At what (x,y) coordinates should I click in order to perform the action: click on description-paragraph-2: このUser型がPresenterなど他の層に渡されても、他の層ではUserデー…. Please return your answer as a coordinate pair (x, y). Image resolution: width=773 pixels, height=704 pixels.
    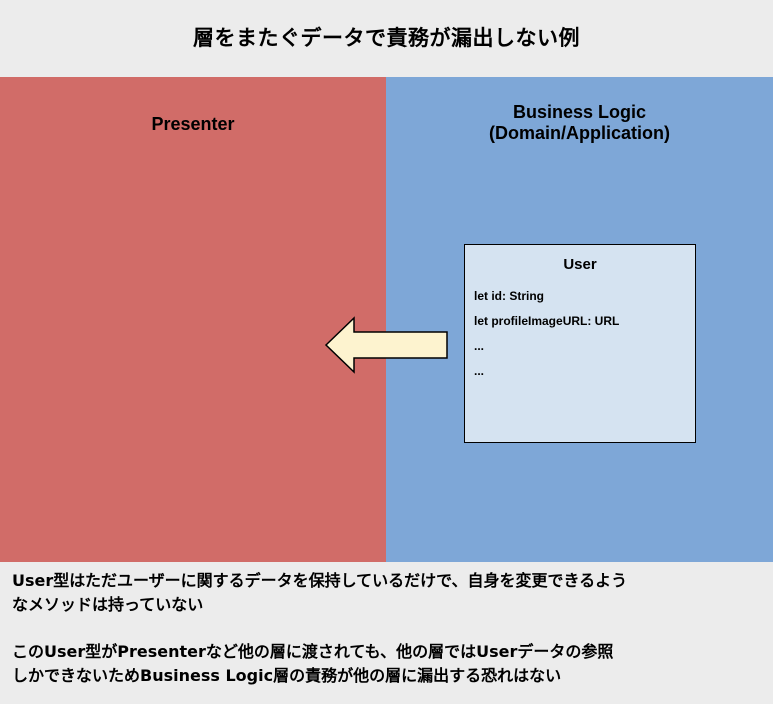
    Looking at the image, I should click on (389, 664).